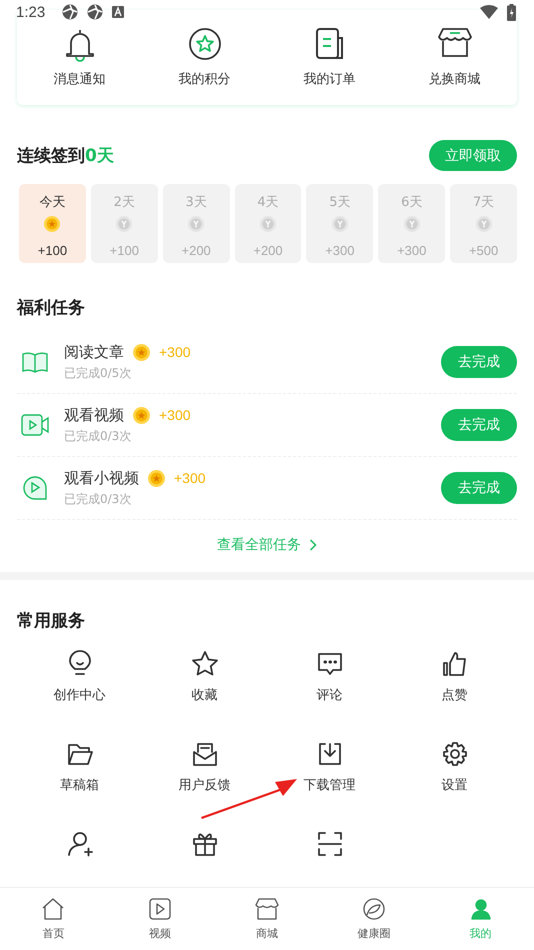 Image resolution: width=534 pixels, height=950 pixels. What do you see at coordinates (268, 202) in the screenshot?
I see `day-label: 4天` at bounding box center [268, 202].